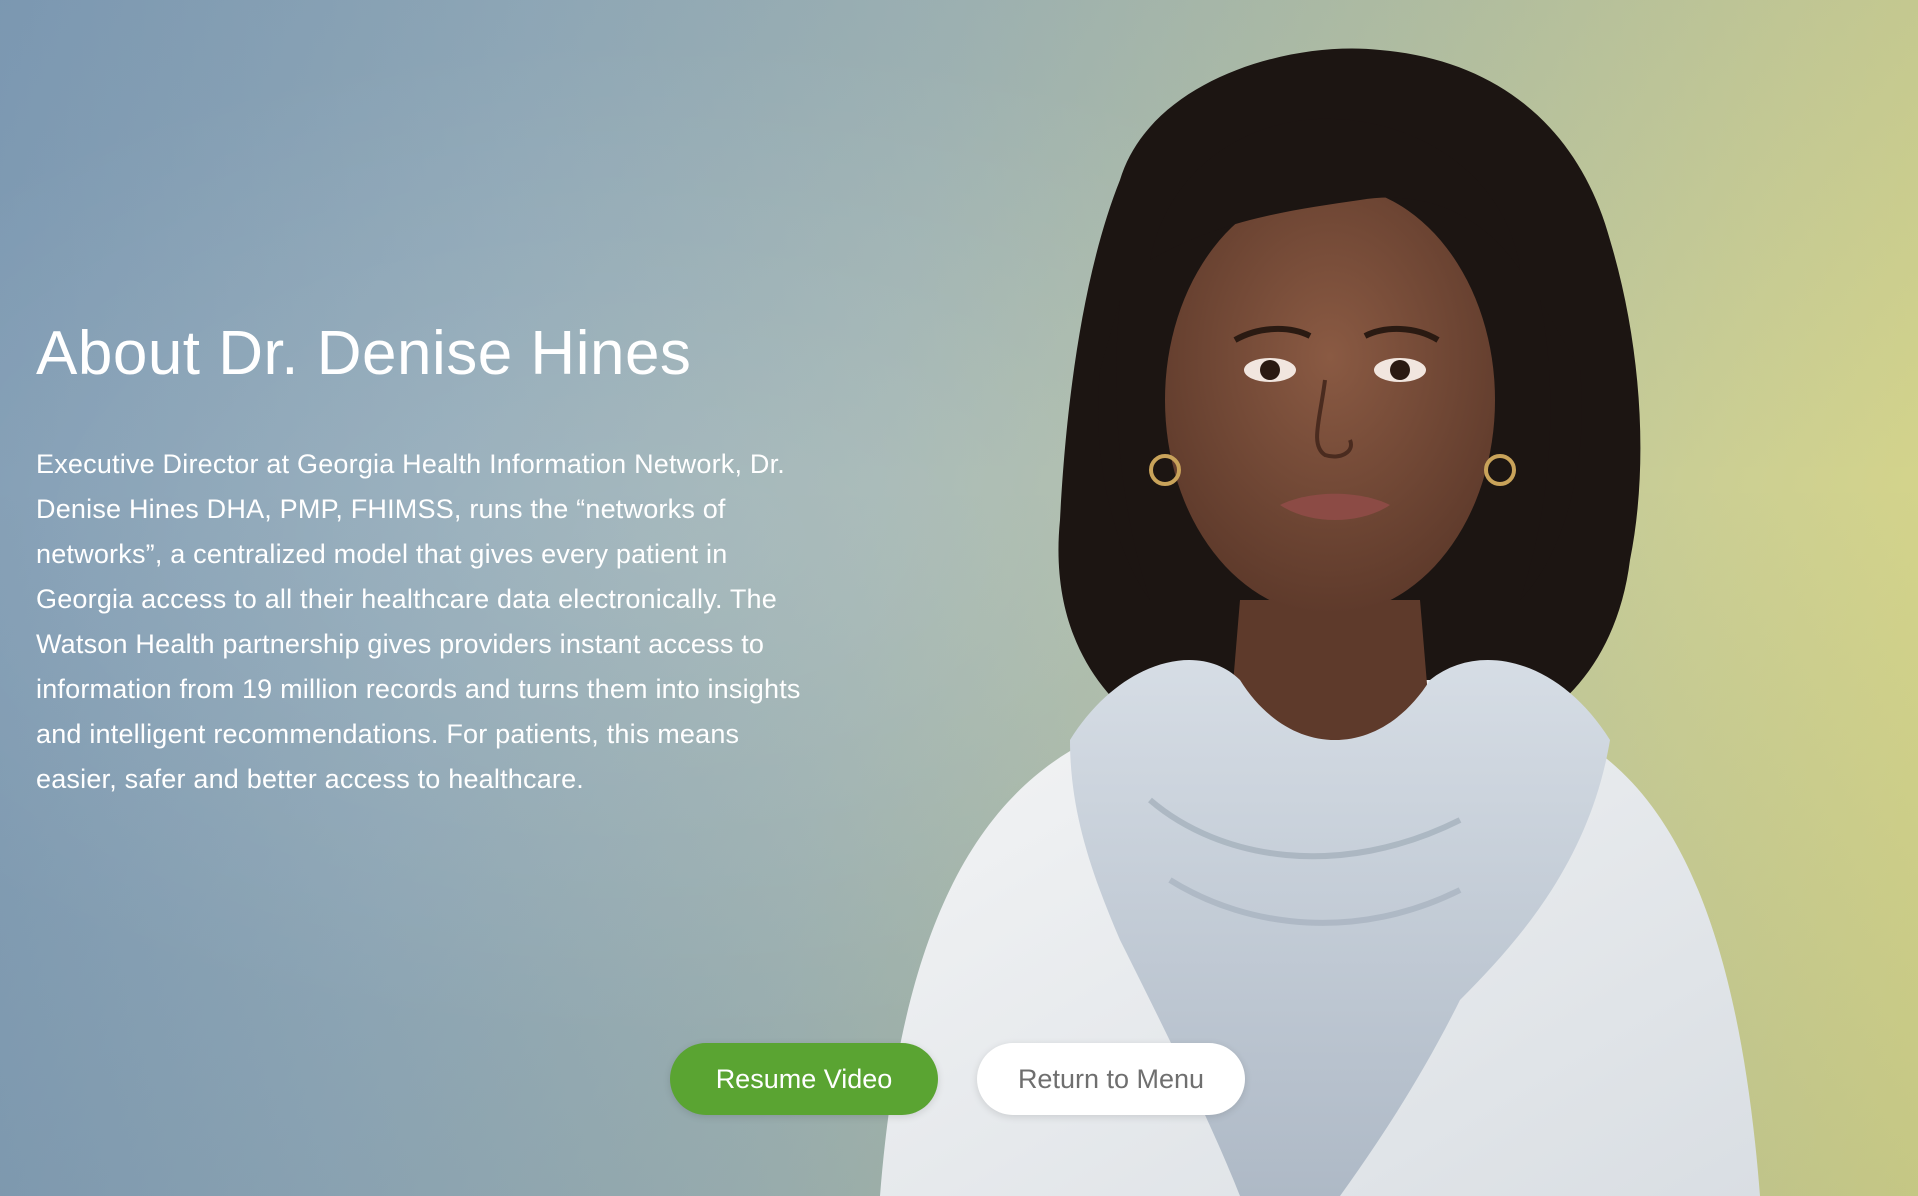 The width and height of the screenshot is (1918, 1196). What do you see at coordinates (364, 353) in the screenshot?
I see `page-title: About Dr. Denise Hines` at bounding box center [364, 353].